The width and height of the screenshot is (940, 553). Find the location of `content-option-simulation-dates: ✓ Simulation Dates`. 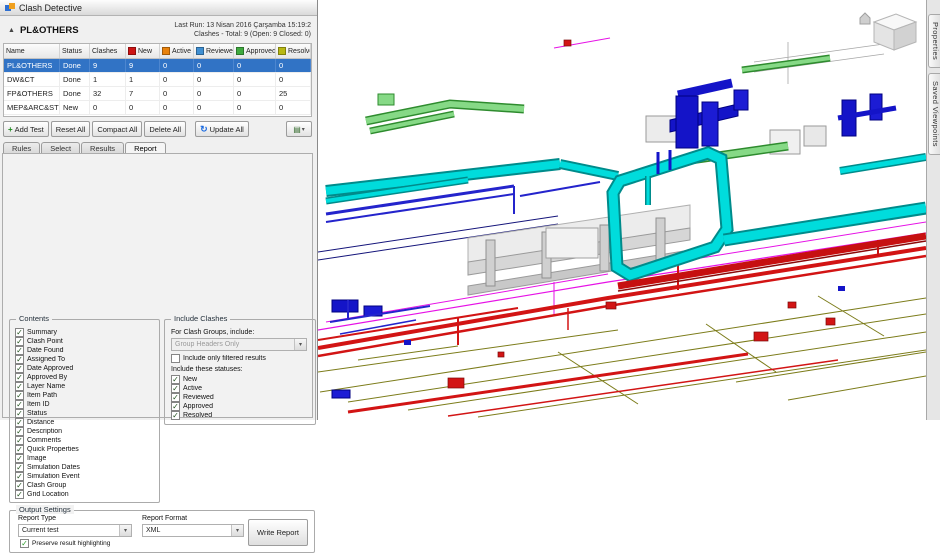

content-option-simulation-dates: ✓ Simulation Dates is located at coordinates (86, 467).